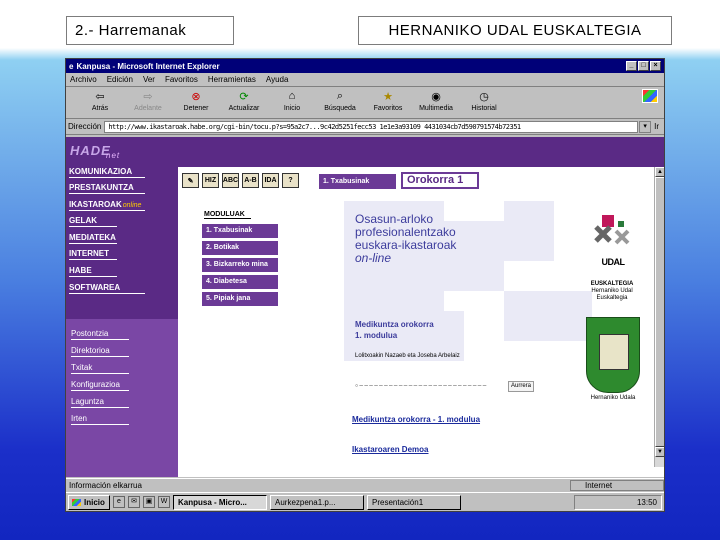 The height and width of the screenshot is (540, 720). Describe the element at coordinates (196, 96) in the screenshot. I see `stop-icon: ⊗` at that location.